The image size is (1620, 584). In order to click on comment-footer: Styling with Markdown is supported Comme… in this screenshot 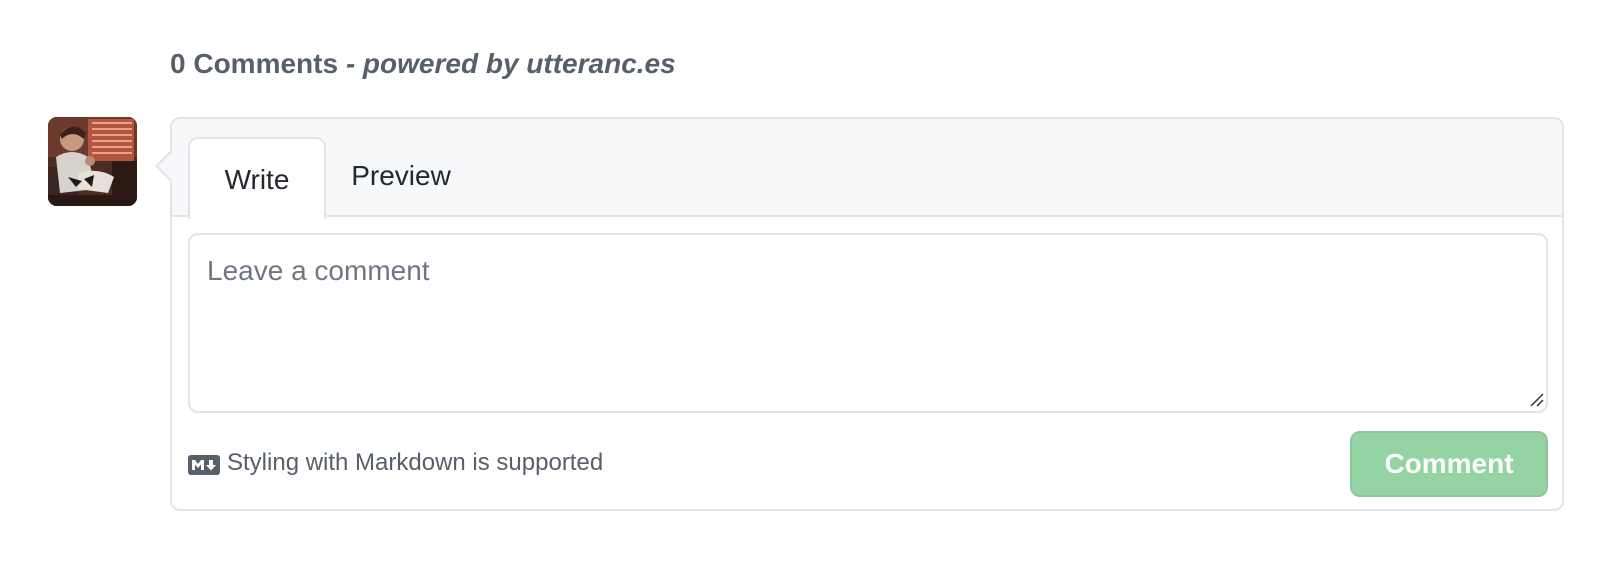, I will do `click(868, 464)`.